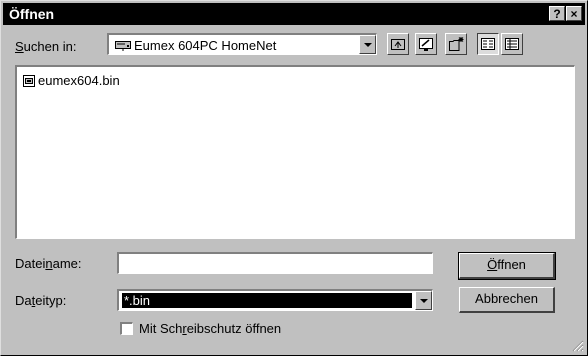  Describe the element at coordinates (512, 44) in the screenshot. I see `details-view-icon` at that location.